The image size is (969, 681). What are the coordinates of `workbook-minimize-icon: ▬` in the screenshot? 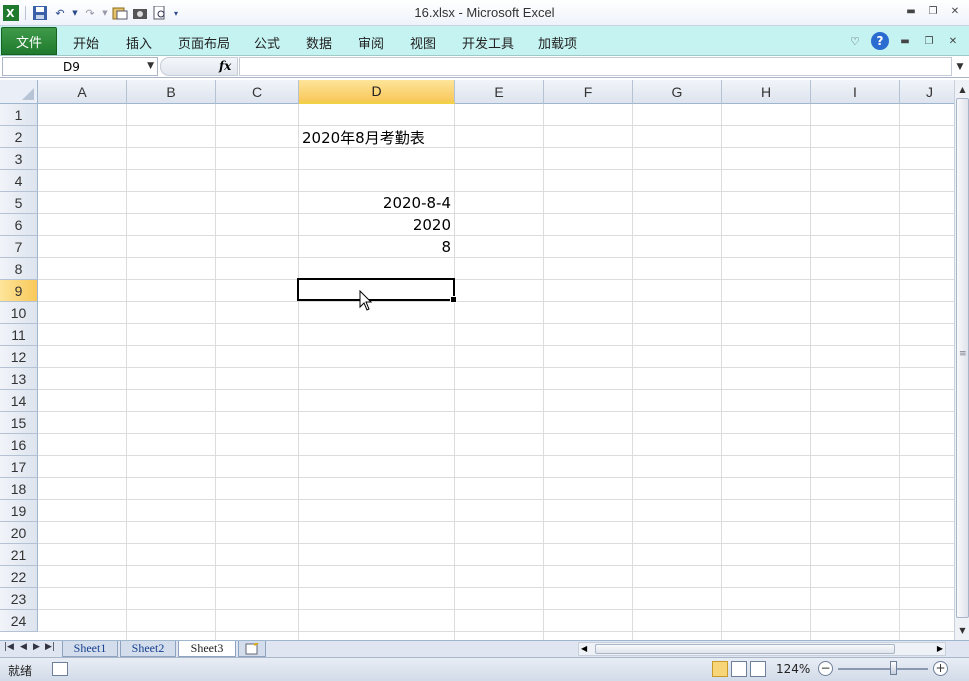 It's located at (905, 41).